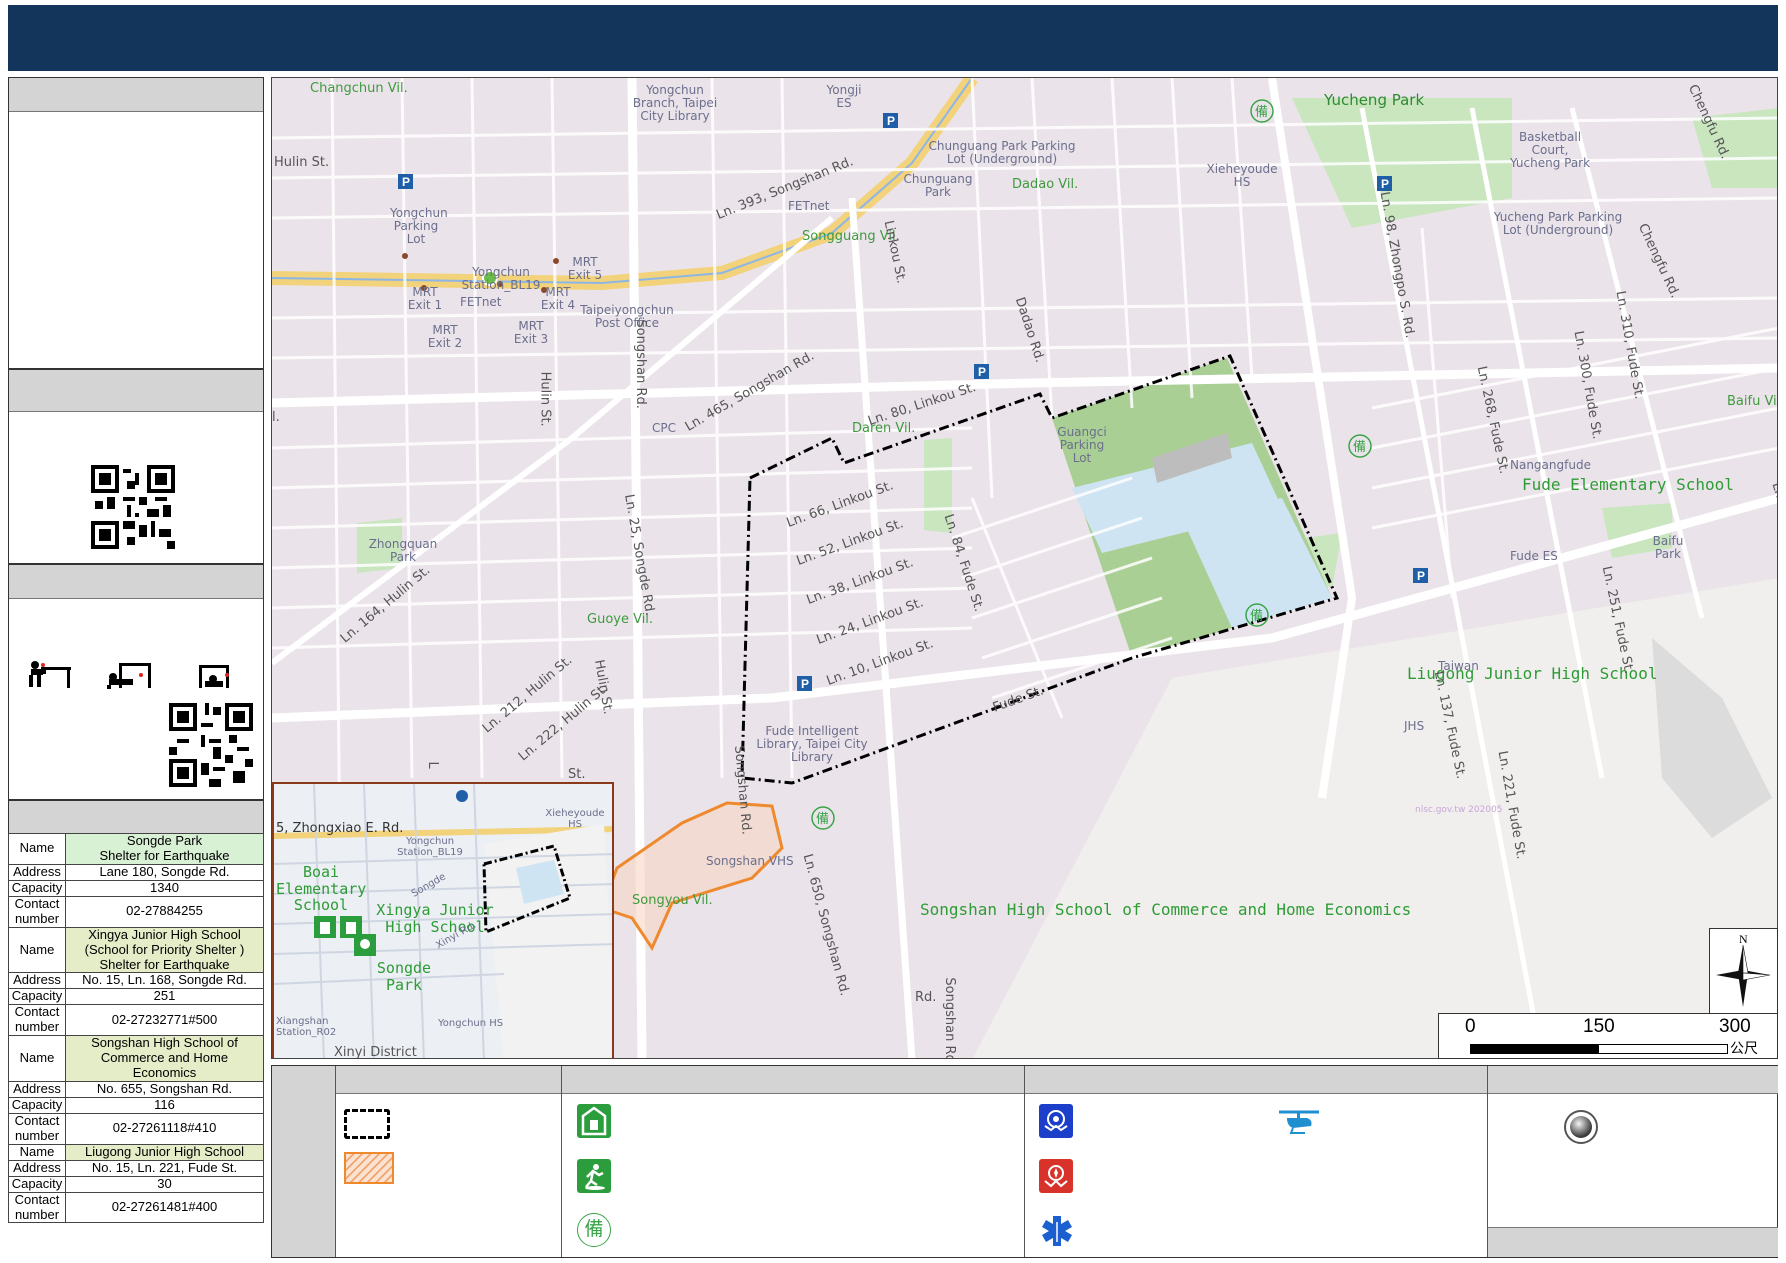 This screenshot has height=1263, width=1786. Describe the element at coordinates (1056, 1176) in the screenshot. I see `fire-icon` at that location.